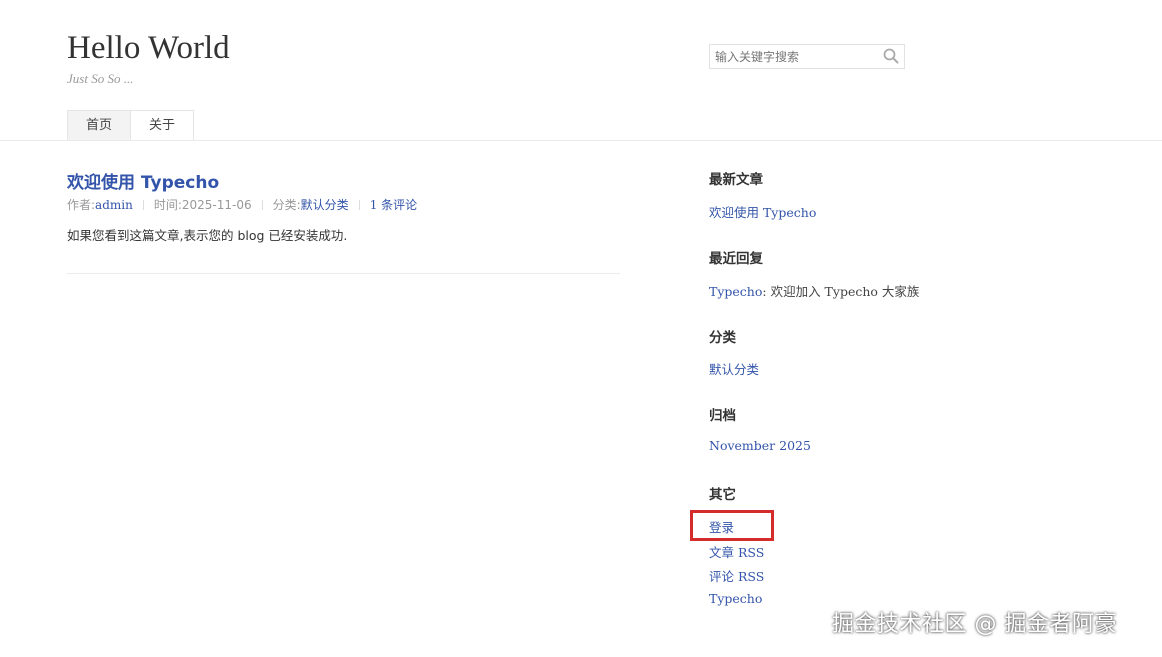 This screenshot has height=657, width=1162. I want to click on nav-item-home: 首页, so click(99, 125).